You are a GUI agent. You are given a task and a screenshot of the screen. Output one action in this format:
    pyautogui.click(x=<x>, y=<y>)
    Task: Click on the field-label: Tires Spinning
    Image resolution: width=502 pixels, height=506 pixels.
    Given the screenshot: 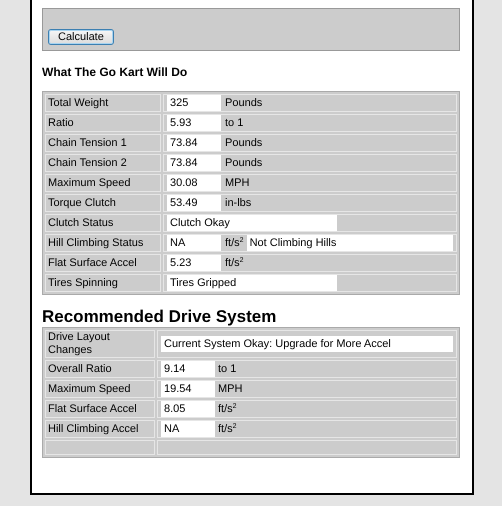 What is the action you would take?
    pyautogui.click(x=103, y=283)
    